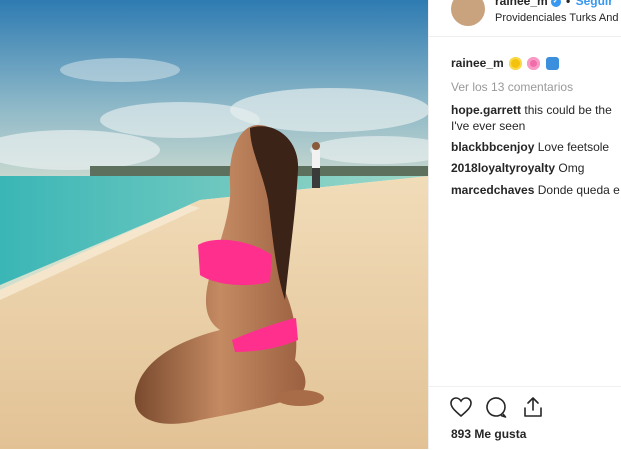 The height and width of the screenshot is (450, 621). I want to click on caption: rainee_m, so click(505, 63).